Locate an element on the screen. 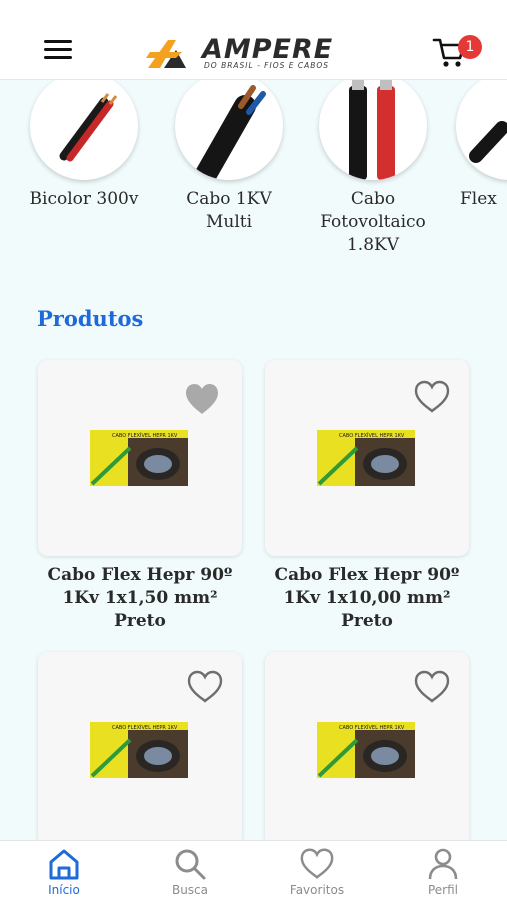 This screenshot has width=507, height=900. category-flex: Flex is located at coordinates (479, 145).